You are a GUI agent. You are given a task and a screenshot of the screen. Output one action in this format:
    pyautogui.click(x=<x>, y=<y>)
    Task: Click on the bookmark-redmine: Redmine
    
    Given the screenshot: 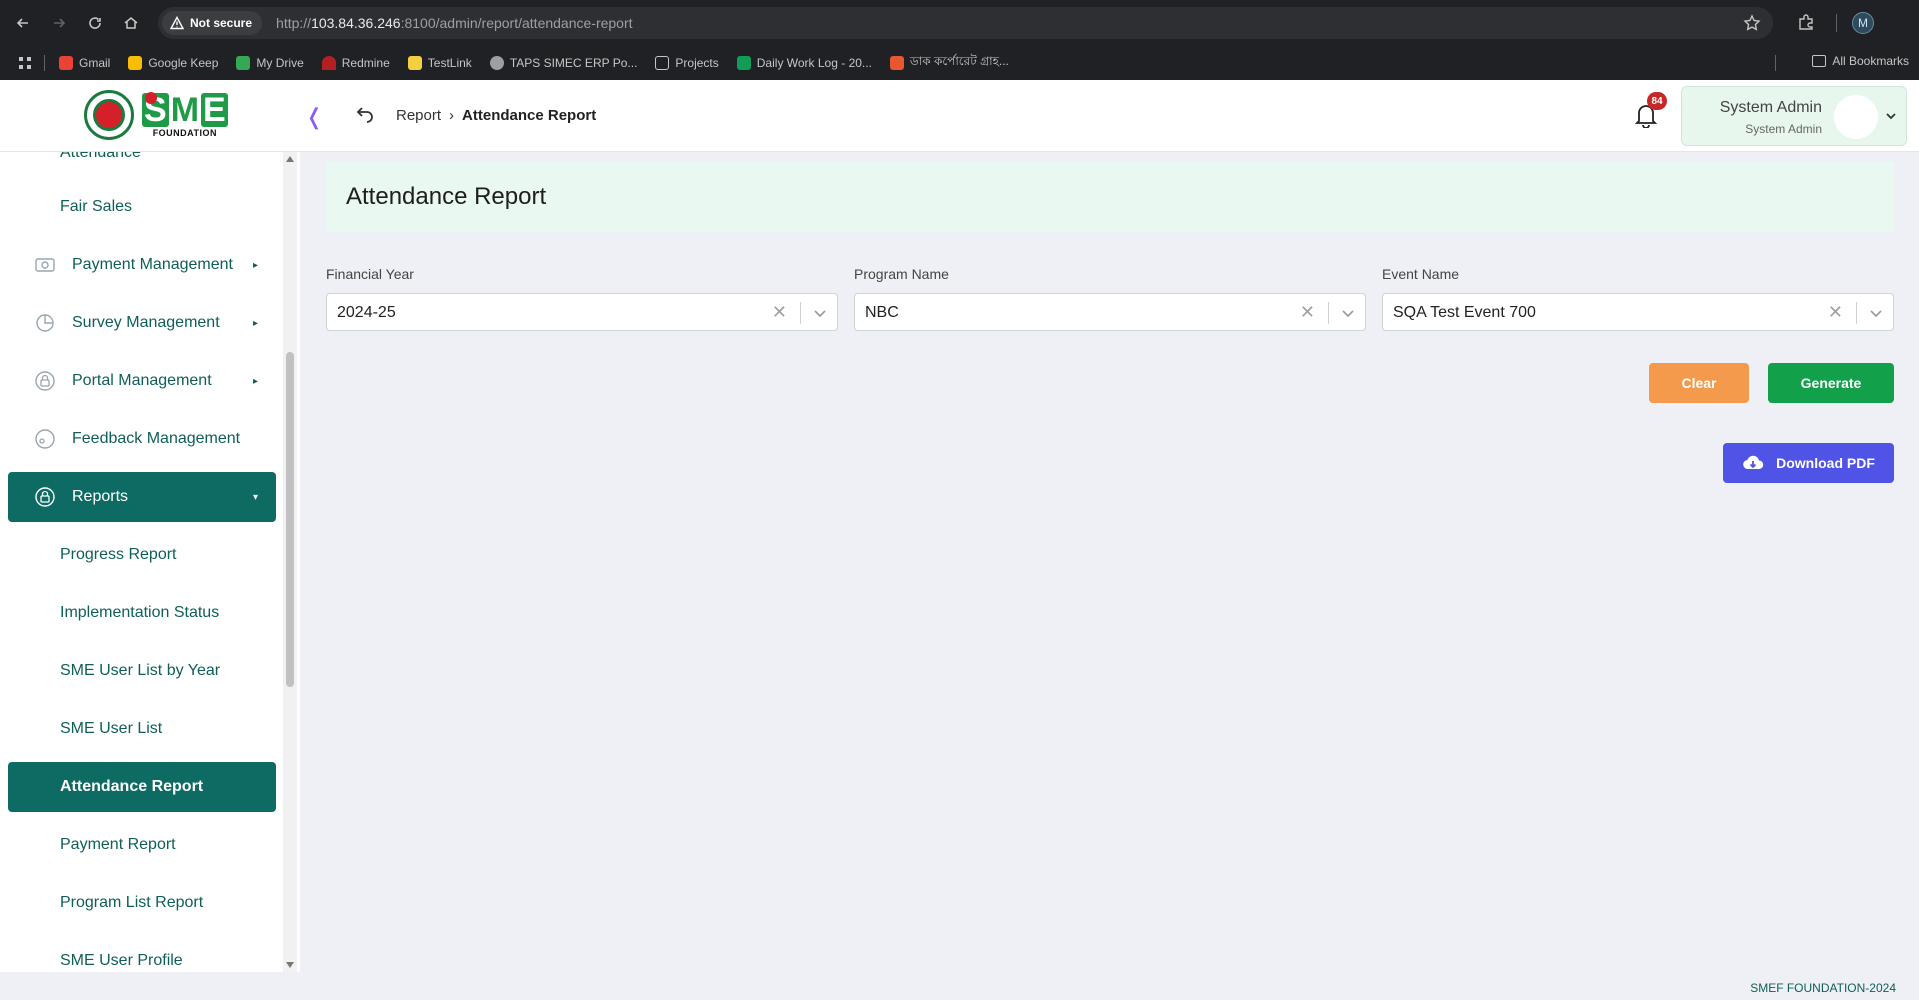 What is the action you would take?
    pyautogui.click(x=355, y=63)
    